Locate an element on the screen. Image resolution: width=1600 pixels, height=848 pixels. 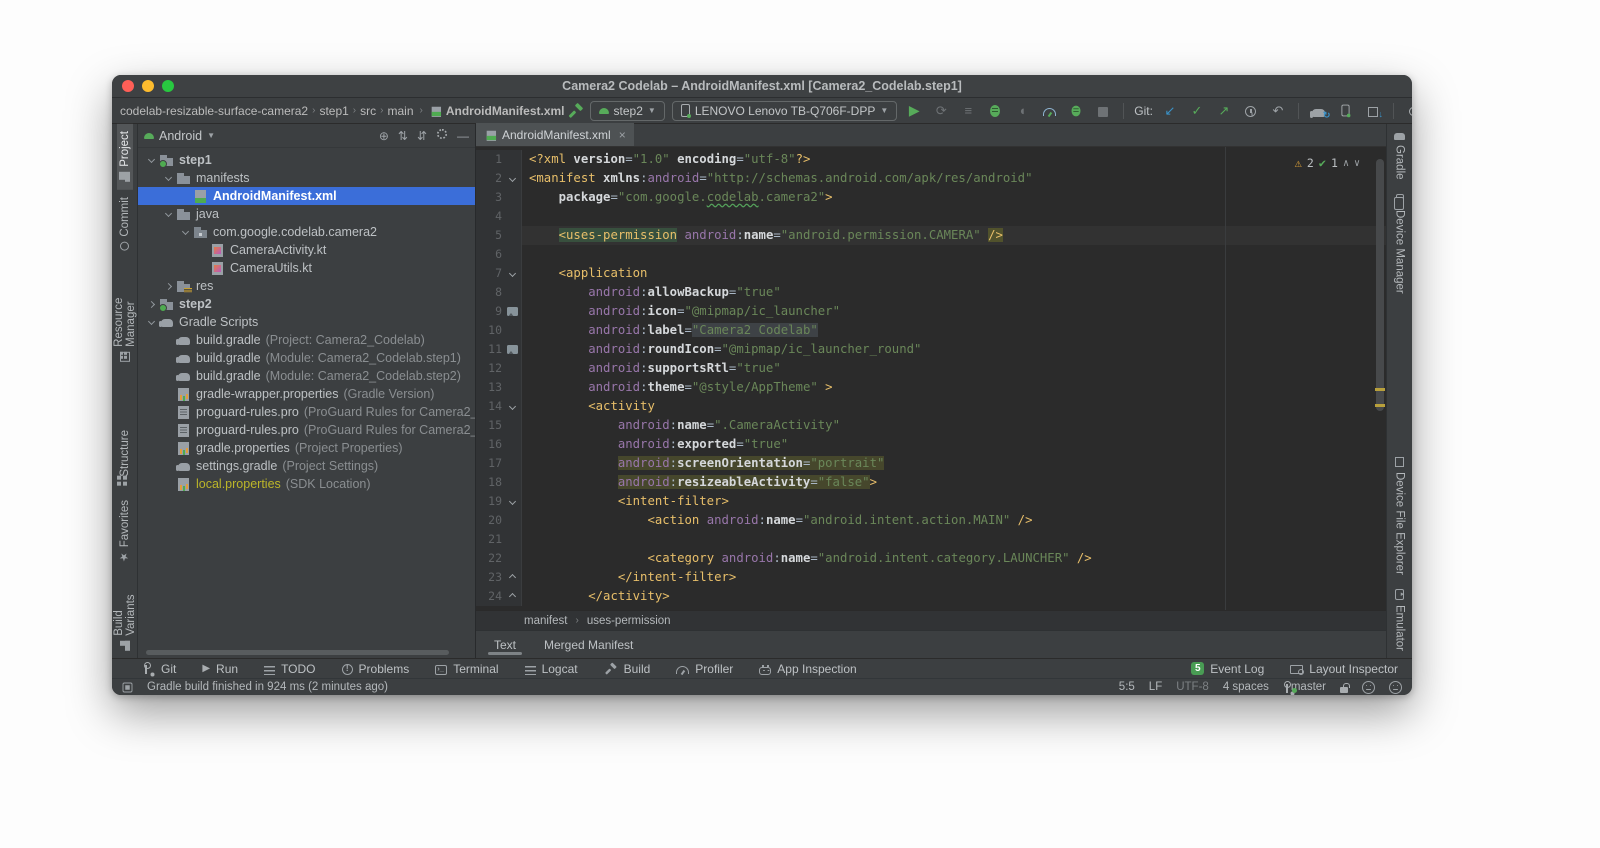
code-line-23: 23 </intent-filter> is located at coordinates (931, 577).